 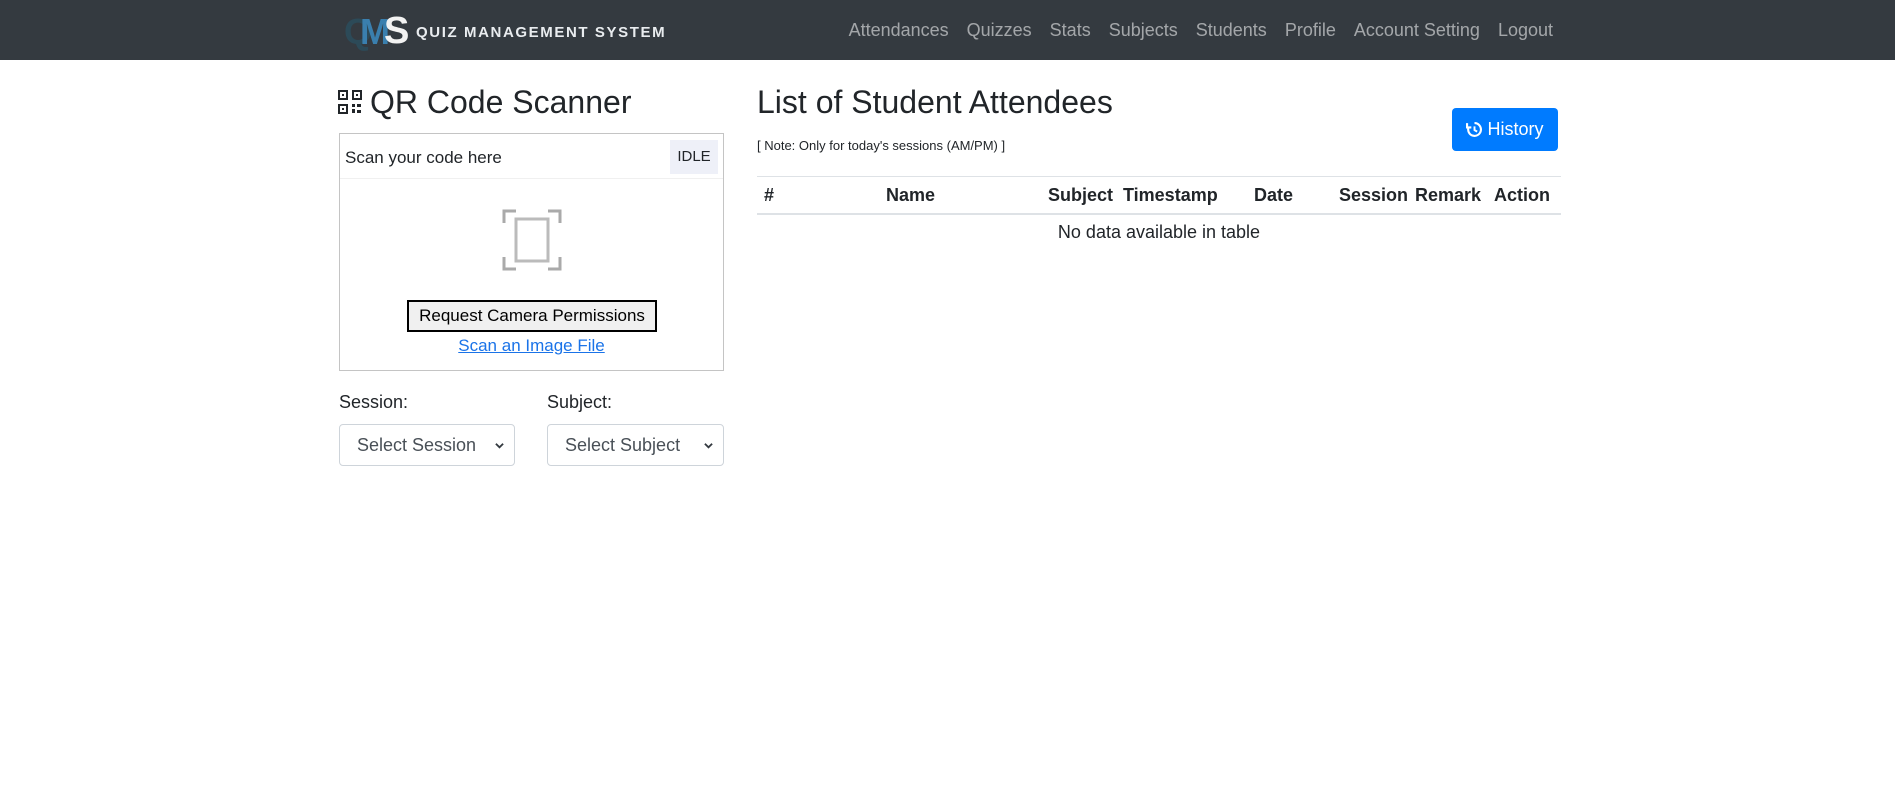 I want to click on nav-quizzes: Quizzes, so click(x=999, y=30).